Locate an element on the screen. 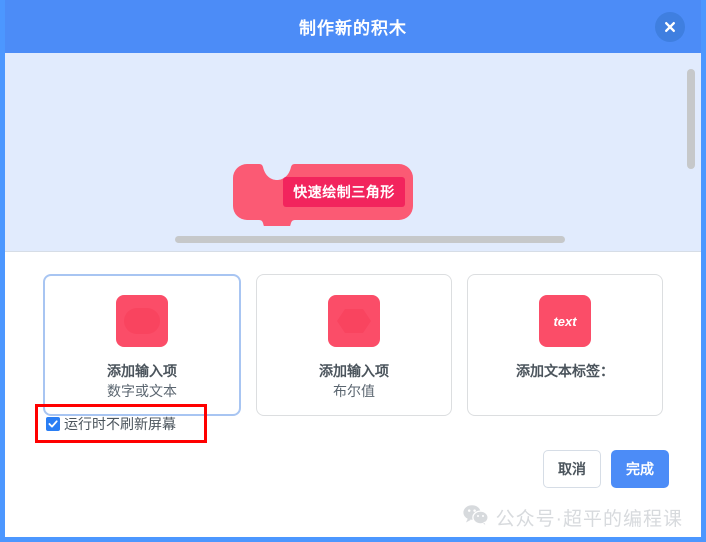 The image size is (706, 542). dialog-footer: 取消 完成 is located at coordinates (606, 469).